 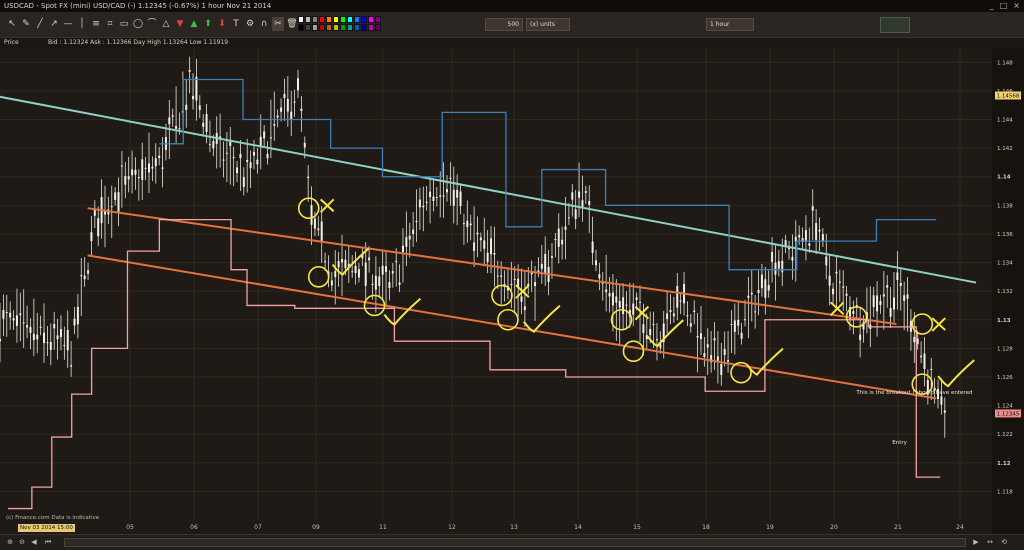 I want to click on text-tool-icon: T, so click(x=236, y=24).